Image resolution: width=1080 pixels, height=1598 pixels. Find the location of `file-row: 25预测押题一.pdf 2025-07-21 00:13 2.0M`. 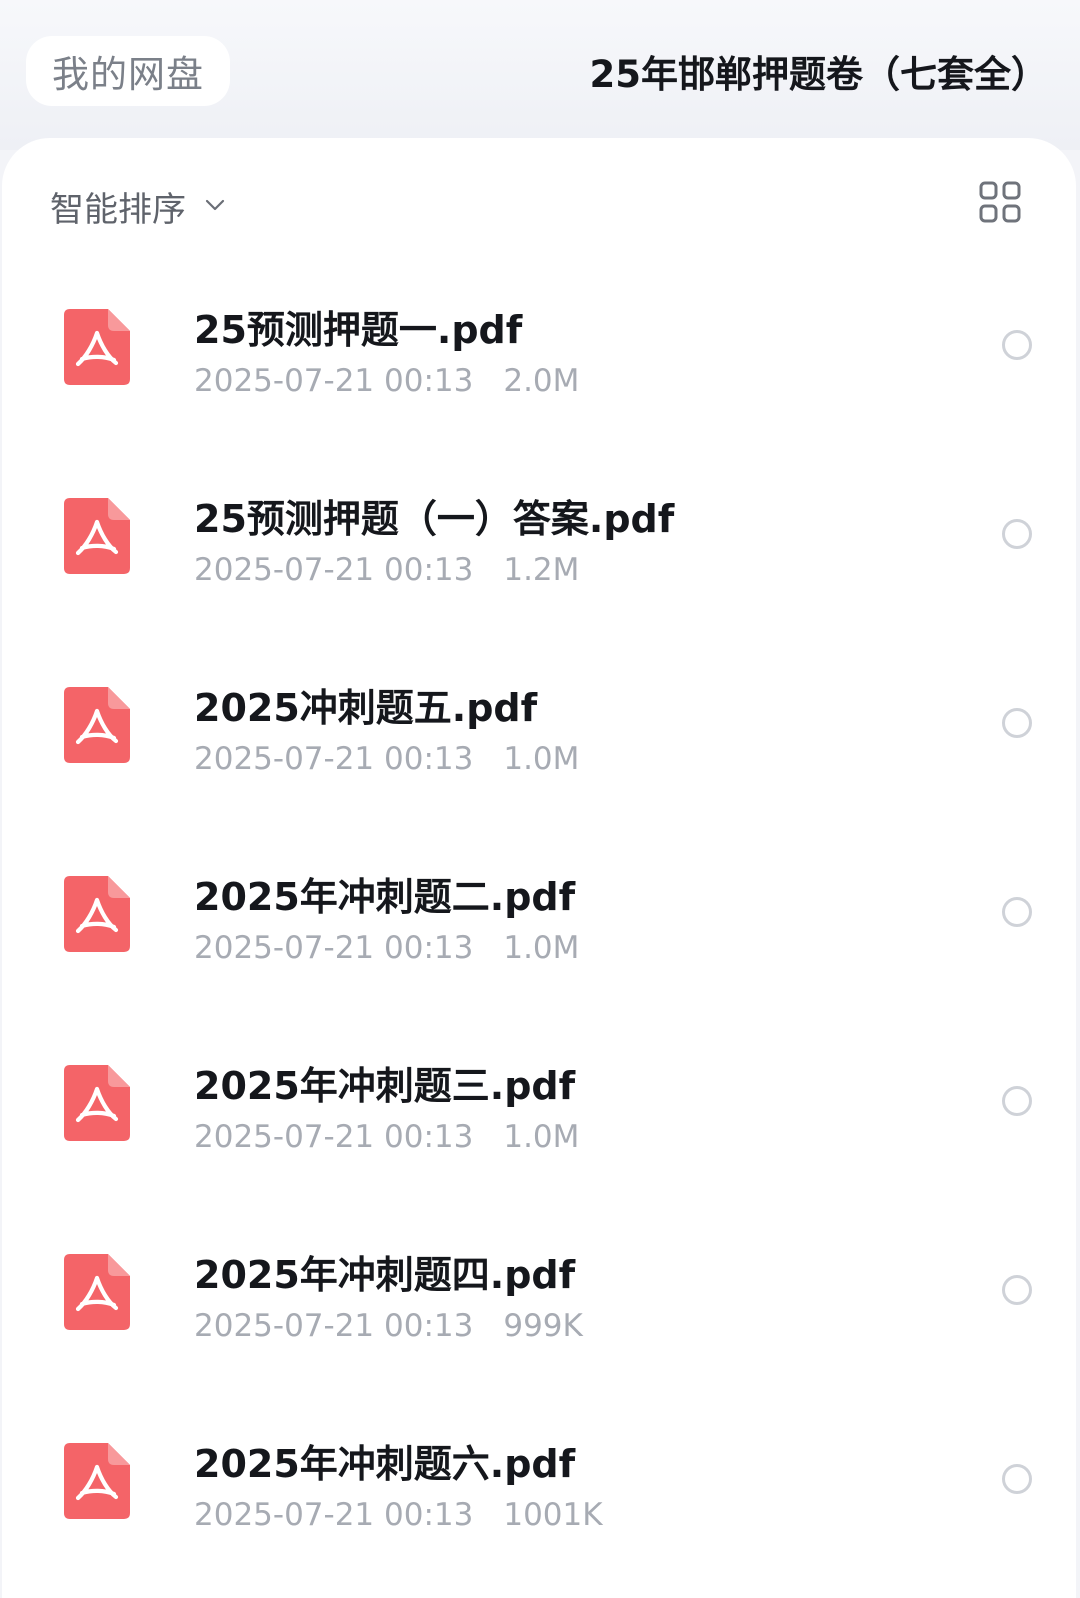

file-row: 25预测押题一.pdf 2025-07-21 00:13 2.0M is located at coordinates (539, 347).